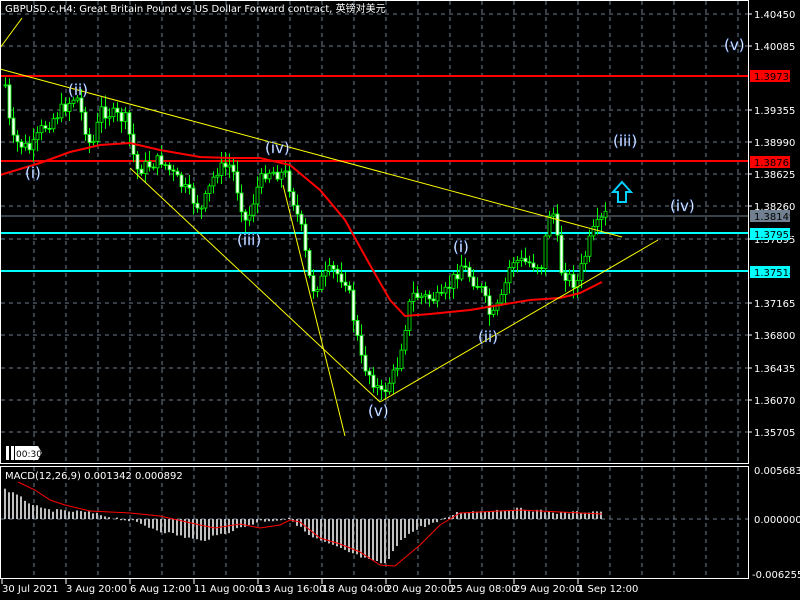  Describe the element at coordinates (78, 90) in the screenshot. I see `wave-label: (ii)` at that location.